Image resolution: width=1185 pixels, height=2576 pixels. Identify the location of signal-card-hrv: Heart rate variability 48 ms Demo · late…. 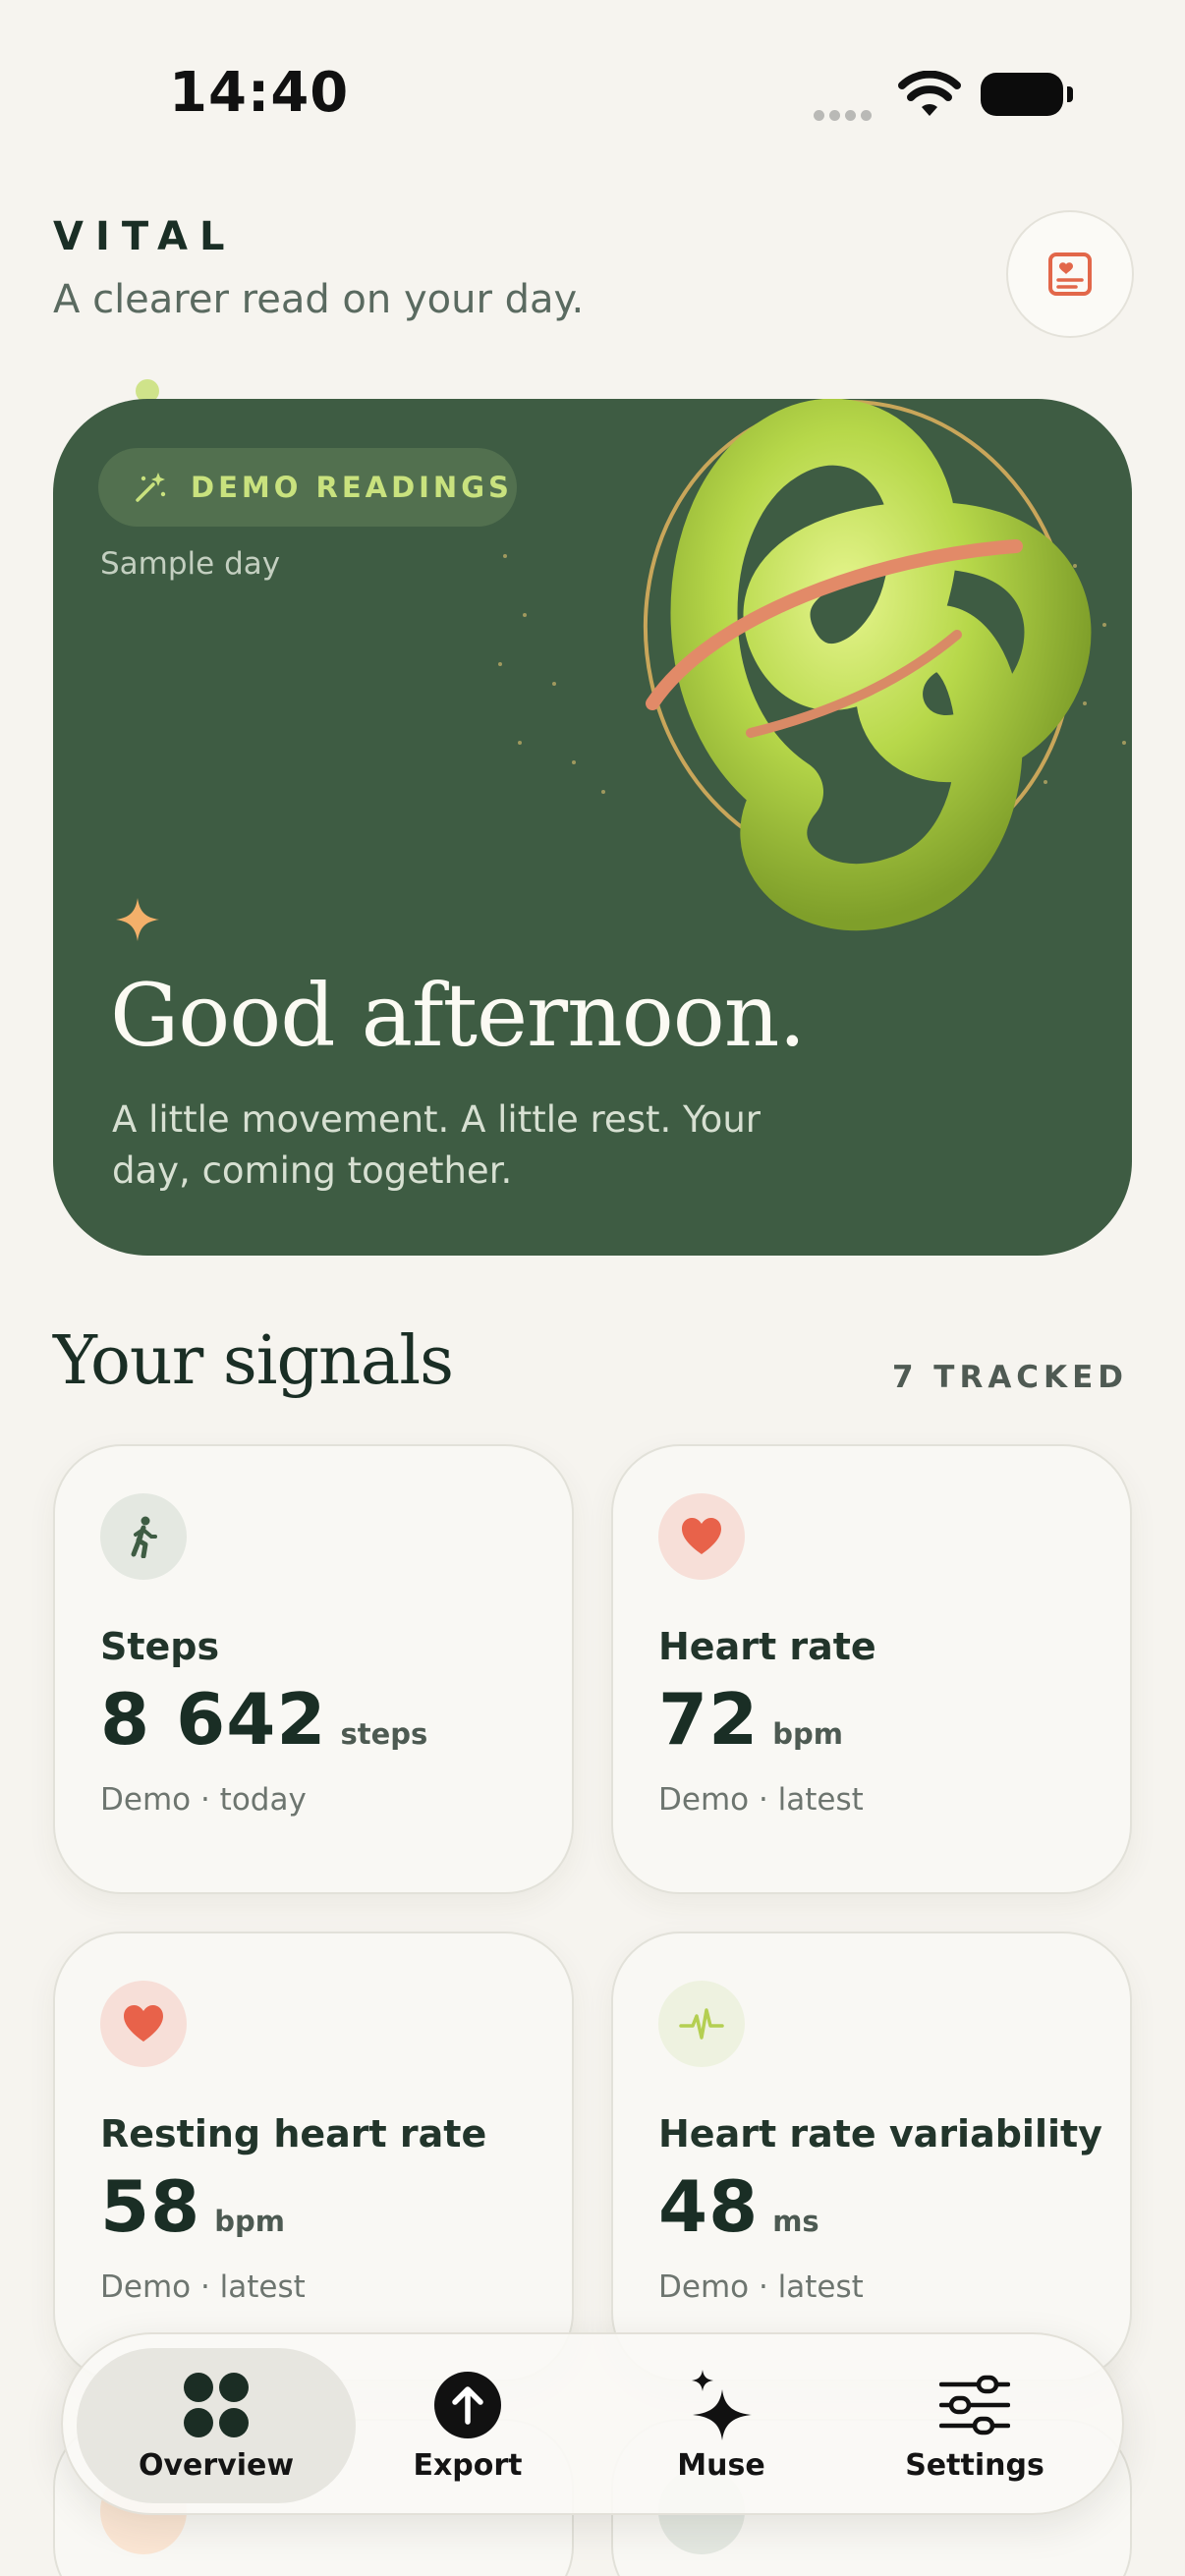
(872, 2156).